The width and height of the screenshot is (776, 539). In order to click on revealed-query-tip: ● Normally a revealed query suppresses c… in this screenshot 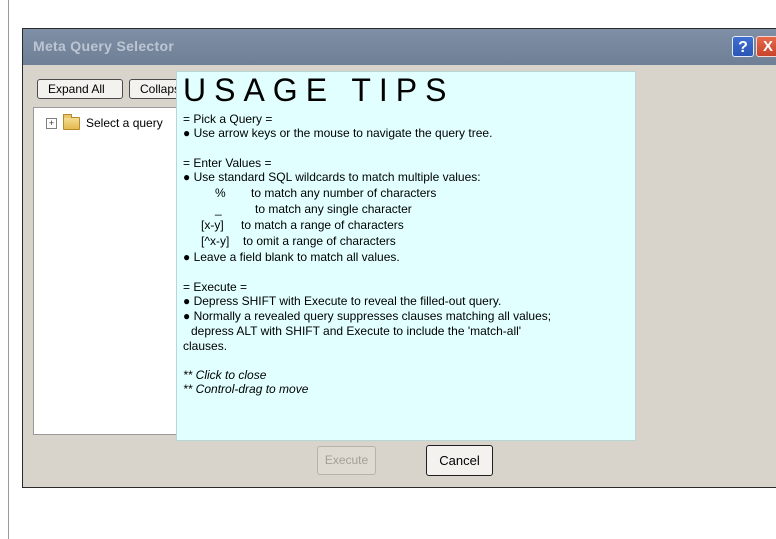, I will do `click(367, 316)`.